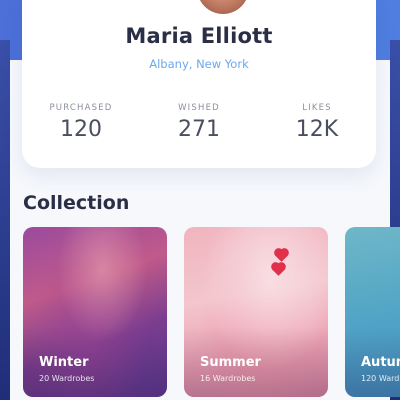 Image resolution: width=400 pixels, height=400 pixels. What do you see at coordinates (380, 362) in the screenshot?
I see `card-title: Autumn` at bounding box center [380, 362].